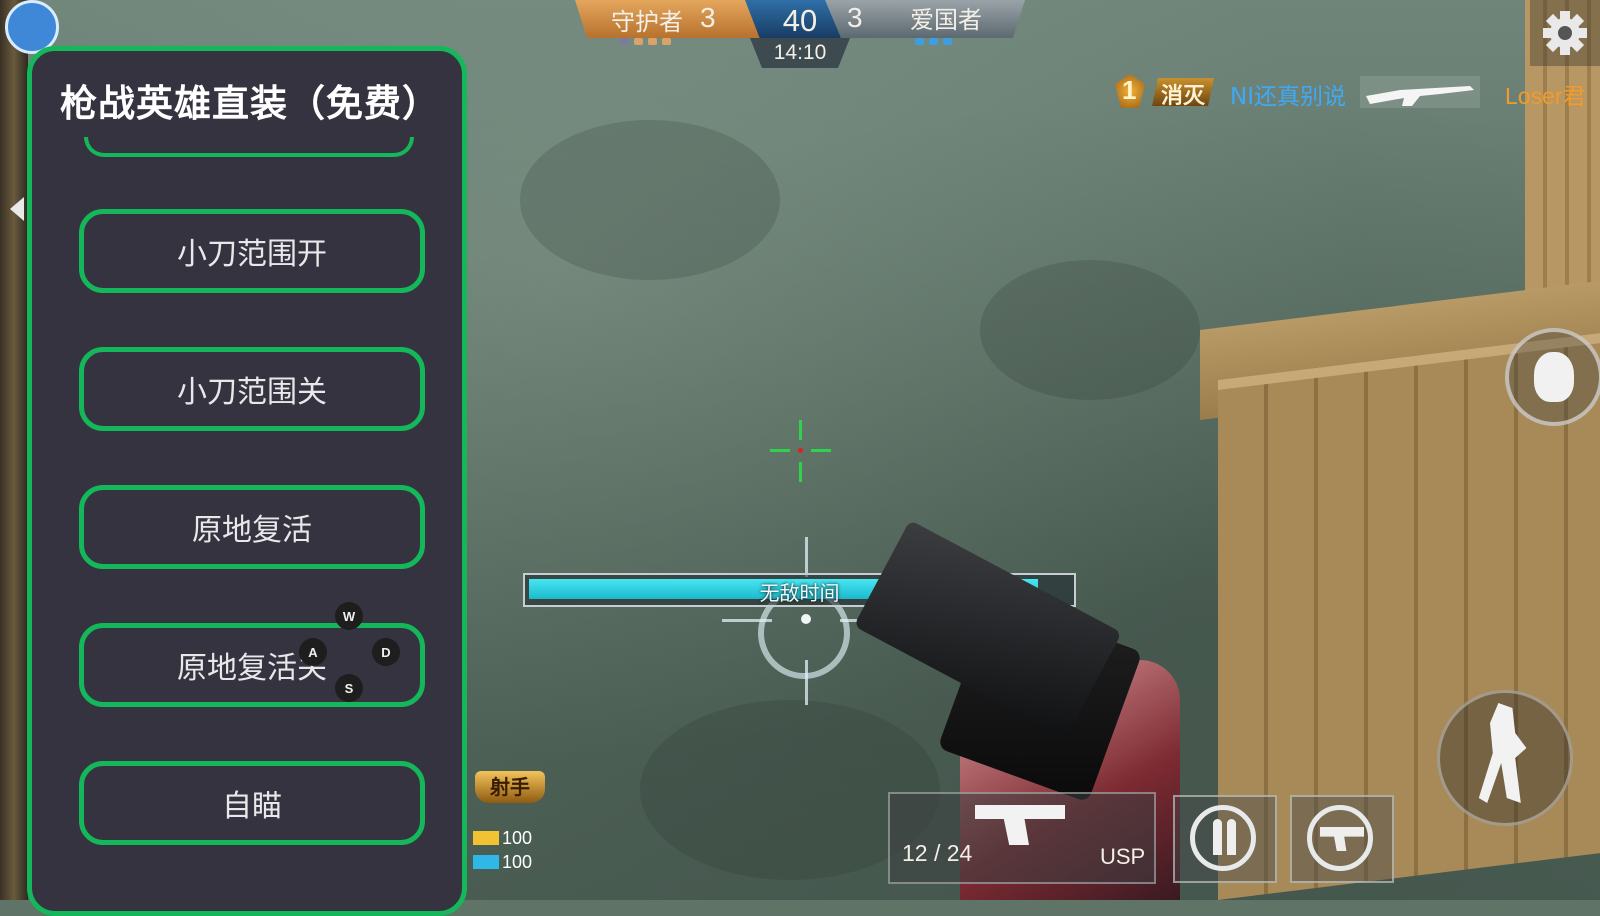 The image size is (1600, 916). I want to click on health-row: 100, so click(502, 862).